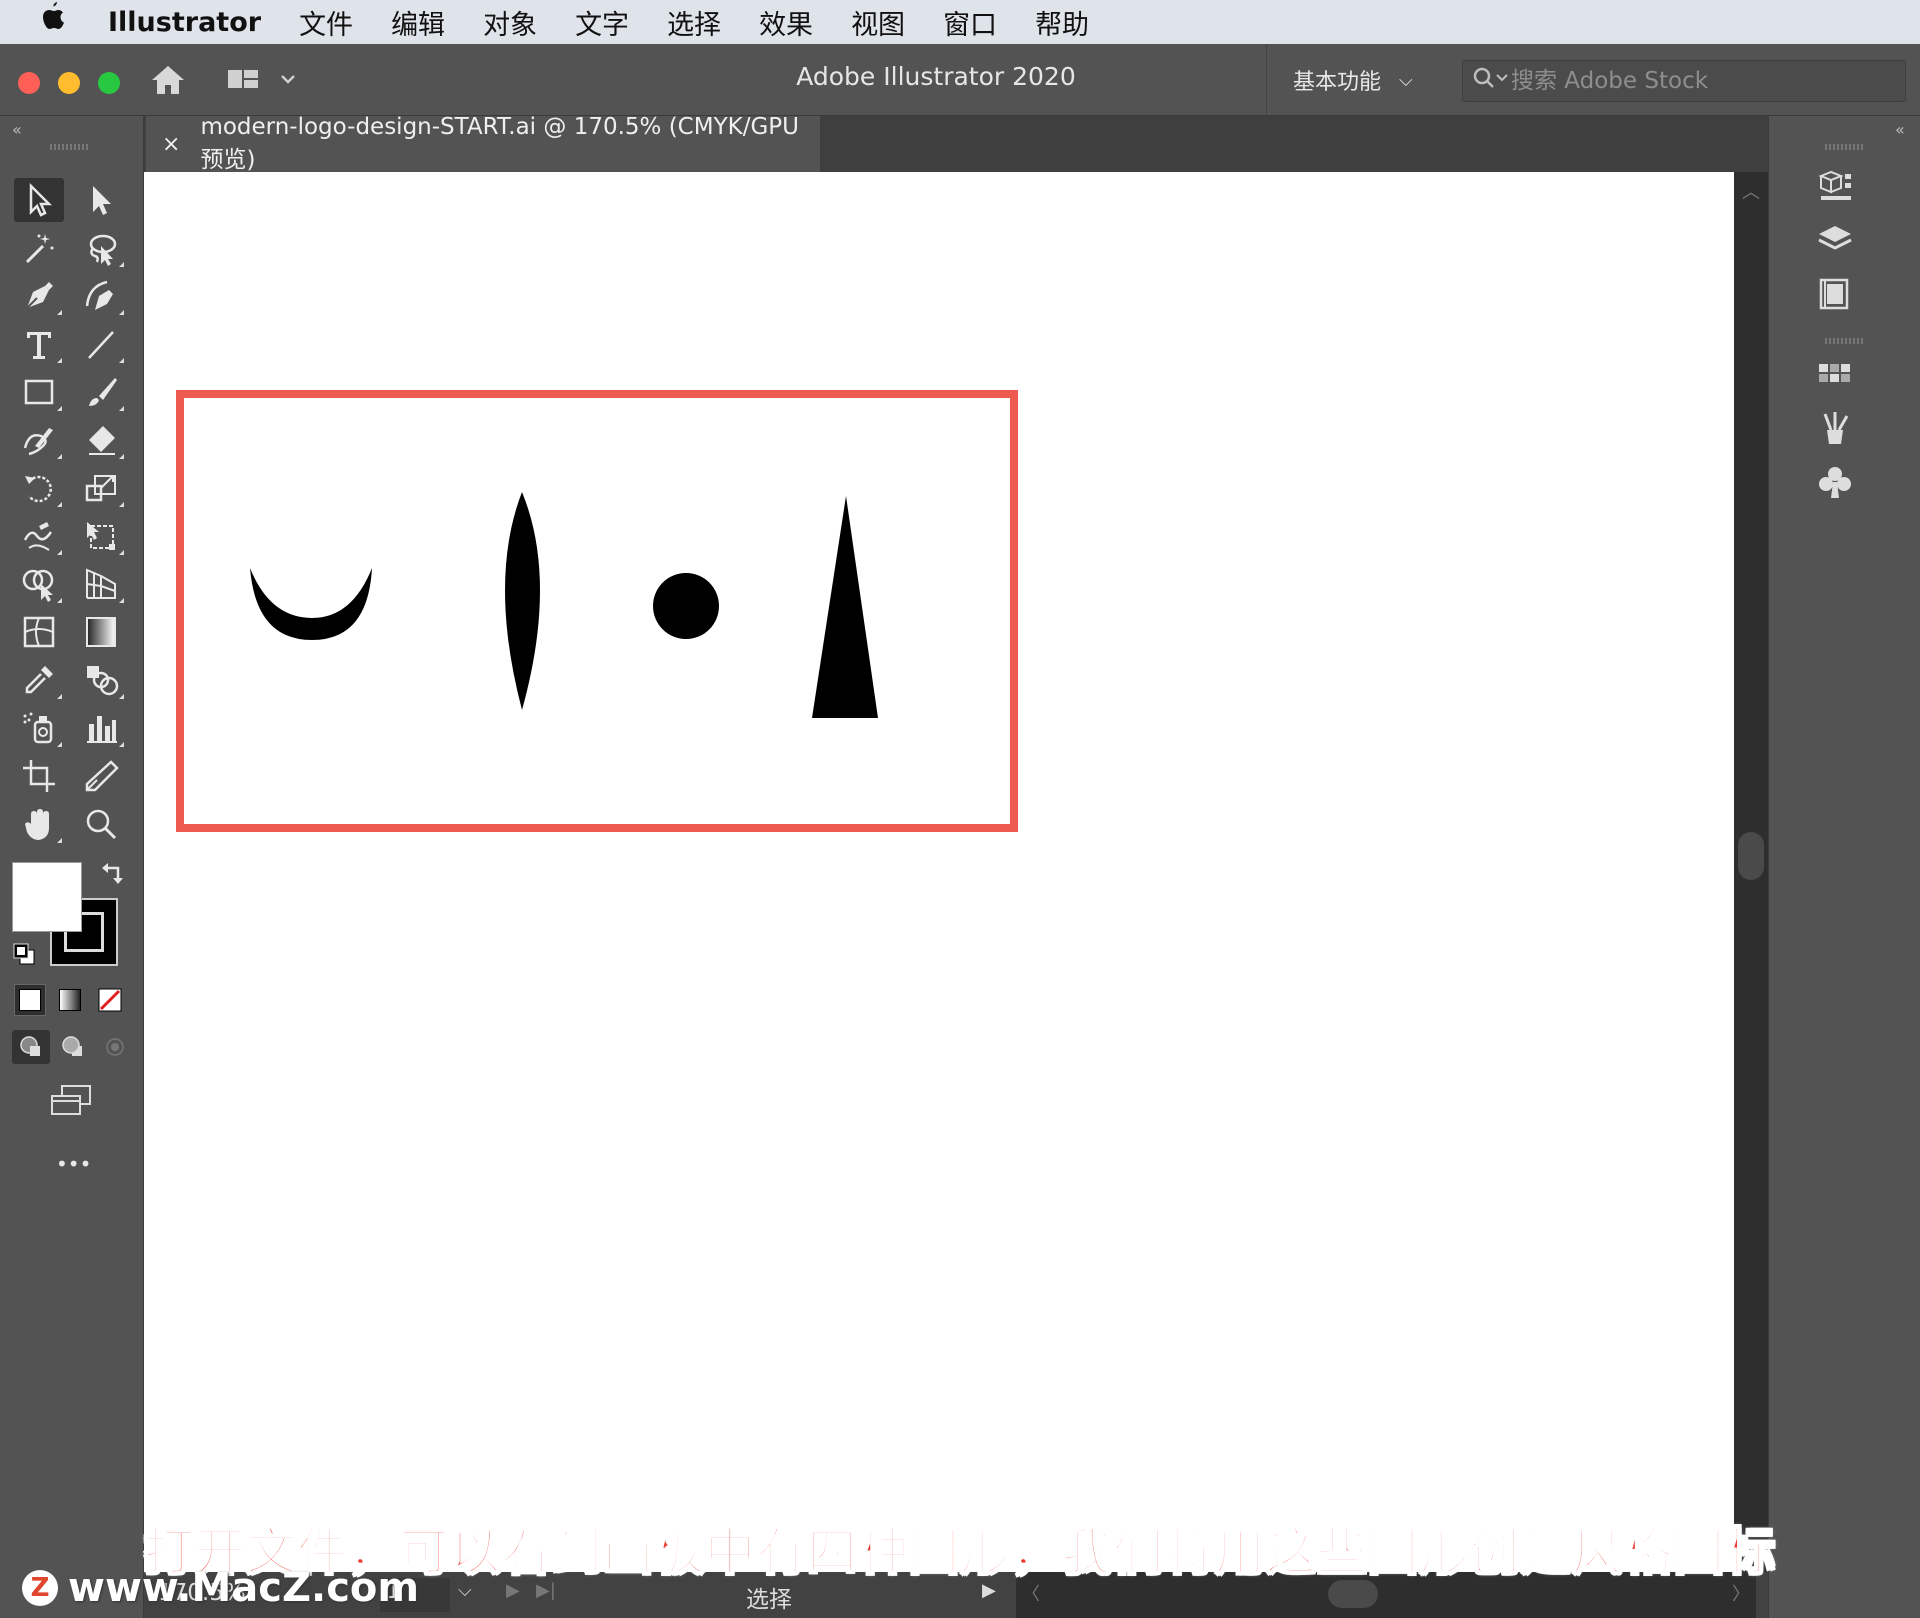 Image resolution: width=1920 pixels, height=1618 pixels. Describe the element at coordinates (101, 440) in the screenshot. I see `eraser-tool-icon` at that location.